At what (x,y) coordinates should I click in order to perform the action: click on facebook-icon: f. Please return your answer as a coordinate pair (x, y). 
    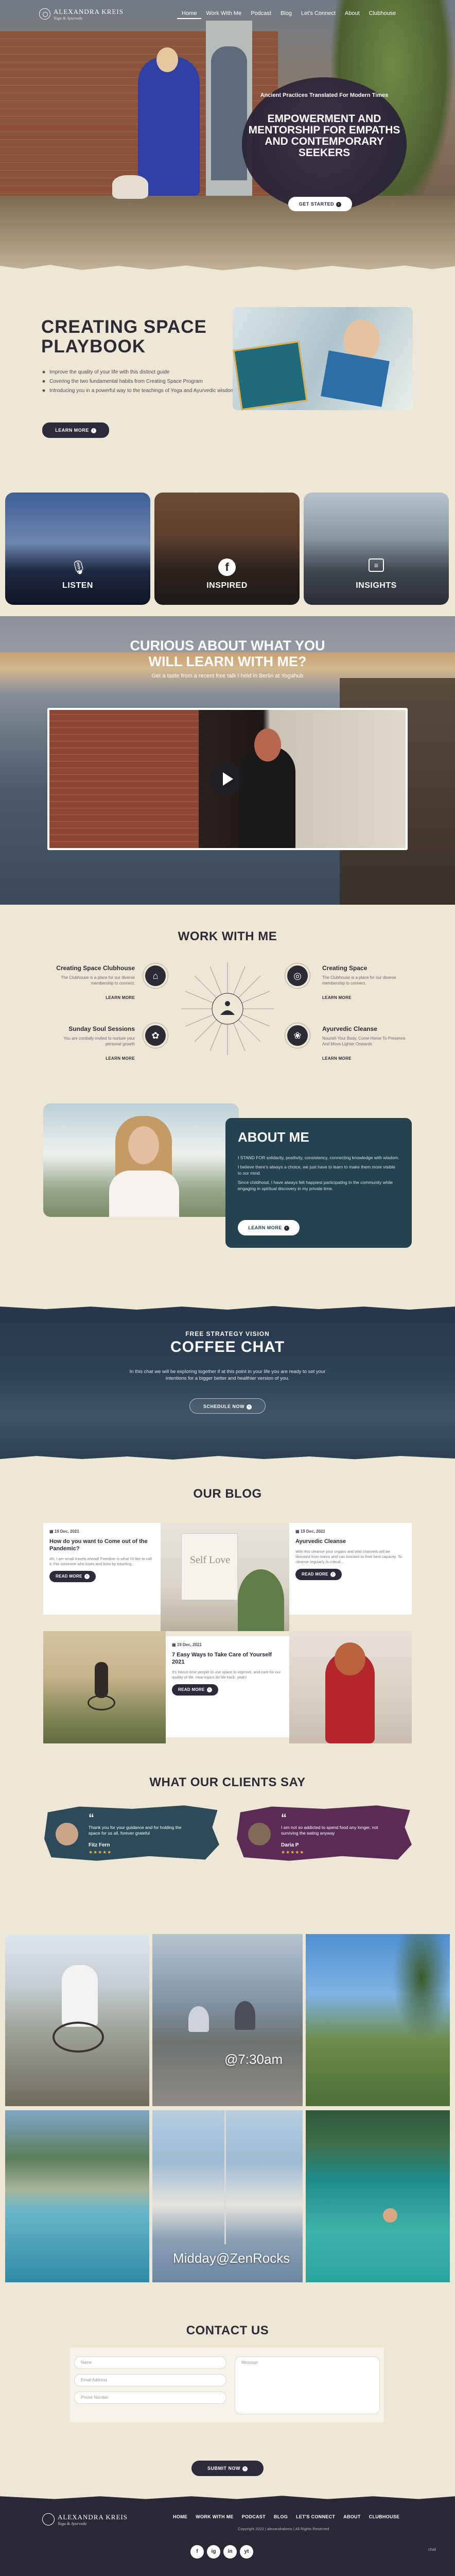
    Looking at the image, I should click on (197, 2551).